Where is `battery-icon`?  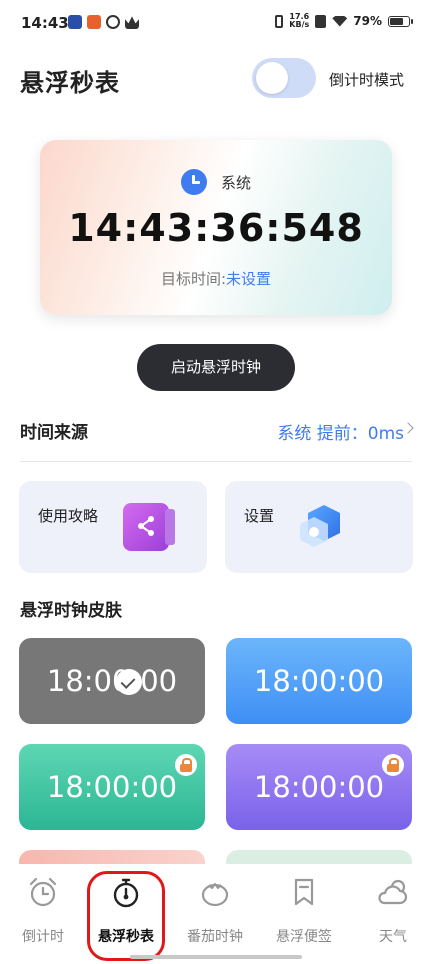 battery-icon is located at coordinates (400, 21).